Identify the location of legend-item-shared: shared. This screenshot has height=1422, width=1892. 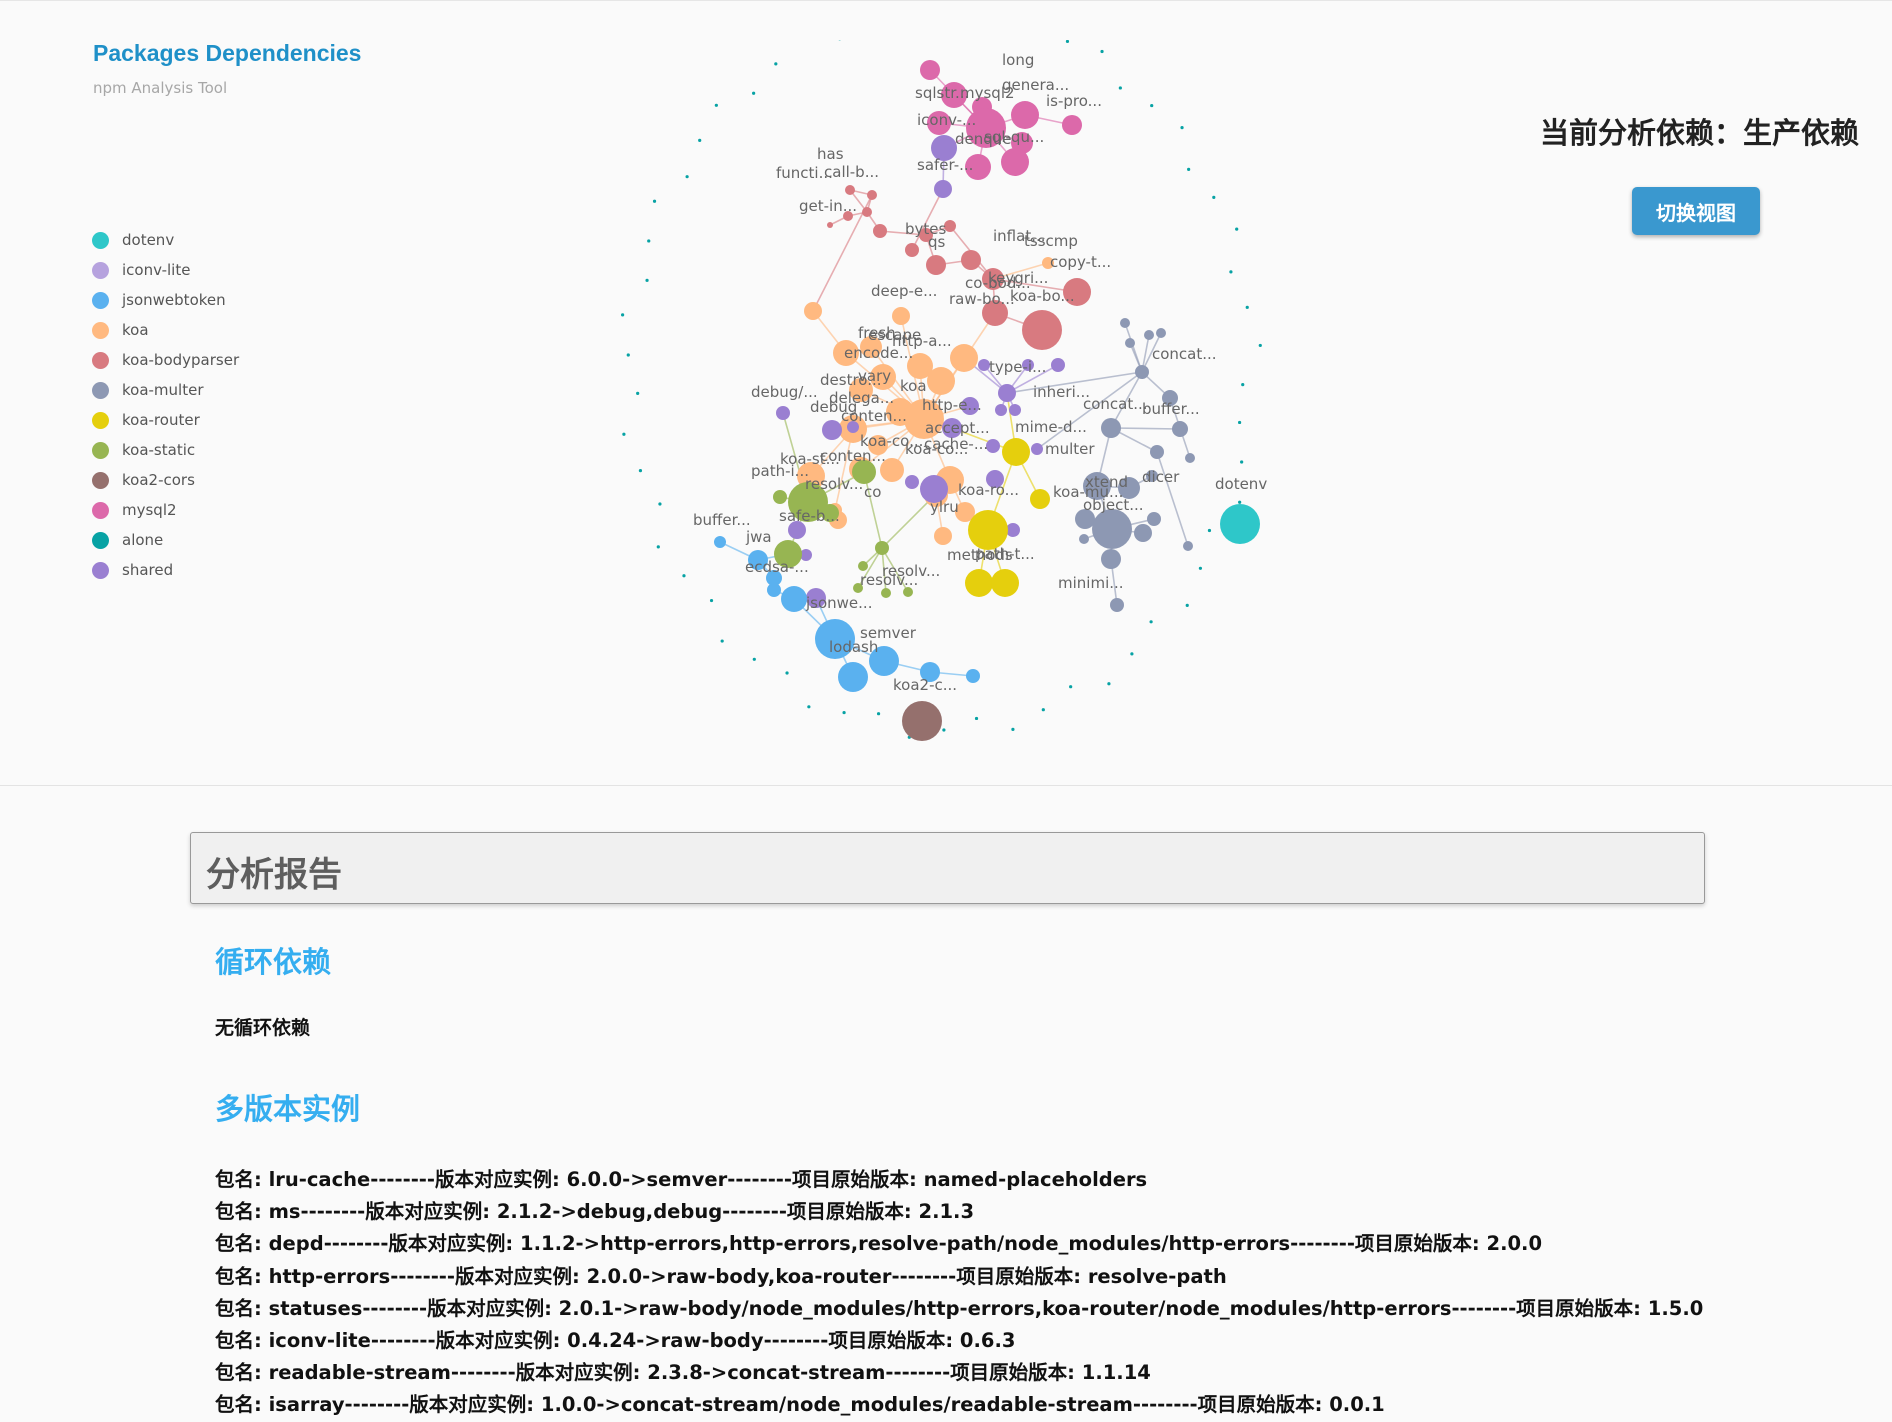
(165, 570).